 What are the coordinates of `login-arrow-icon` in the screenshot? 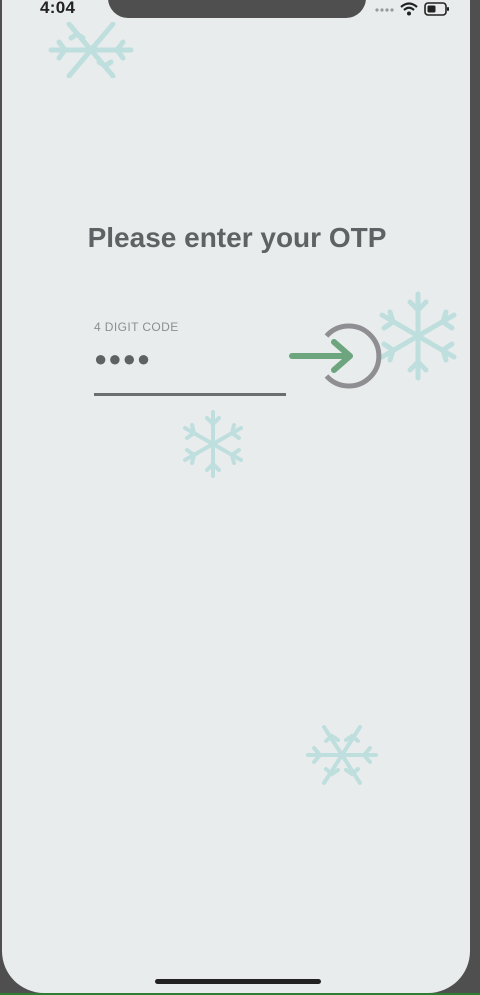 It's located at (335, 356).